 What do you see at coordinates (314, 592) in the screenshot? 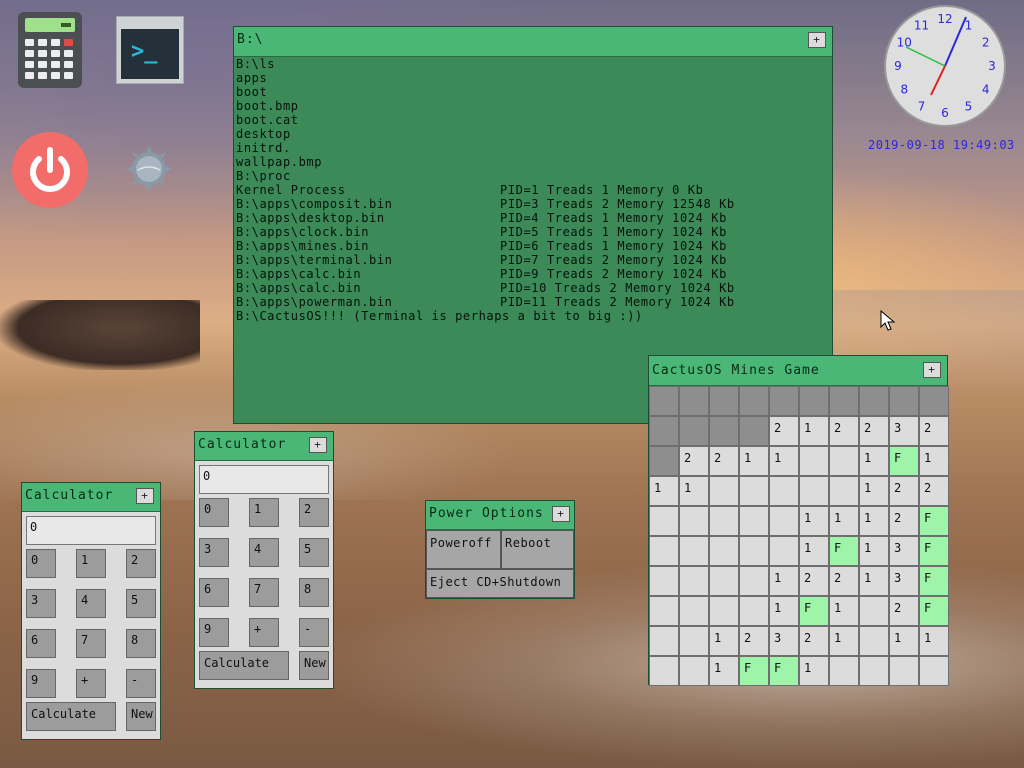
I see `calc-key-8: 8` at bounding box center [314, 592].